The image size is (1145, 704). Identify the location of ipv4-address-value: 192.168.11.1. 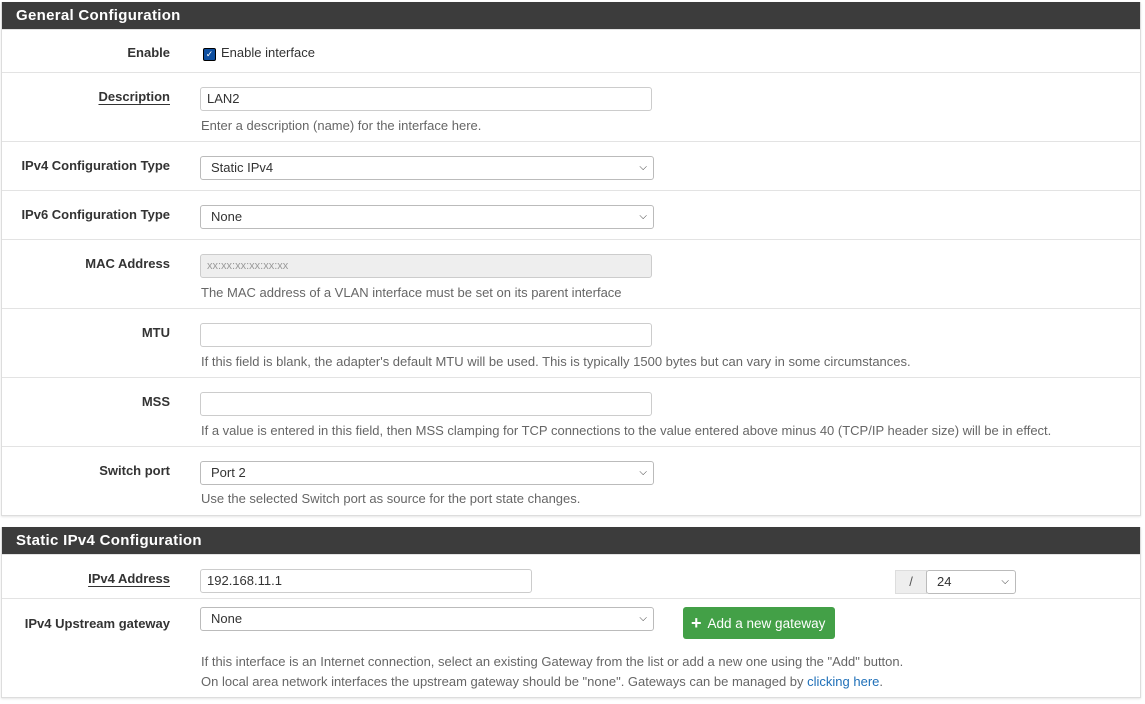
(244, 580).